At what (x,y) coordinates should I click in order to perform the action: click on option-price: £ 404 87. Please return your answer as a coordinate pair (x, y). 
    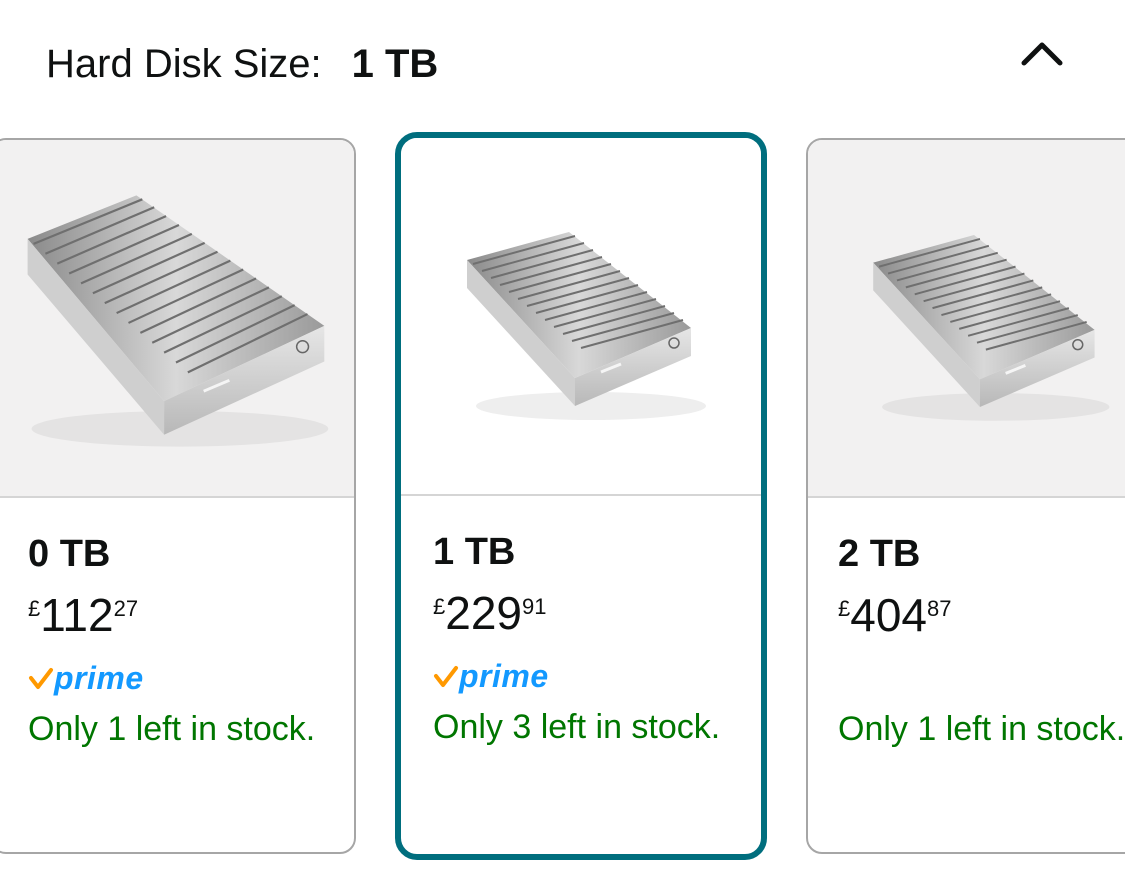
    Looking at the image, I should click on (981, 618).